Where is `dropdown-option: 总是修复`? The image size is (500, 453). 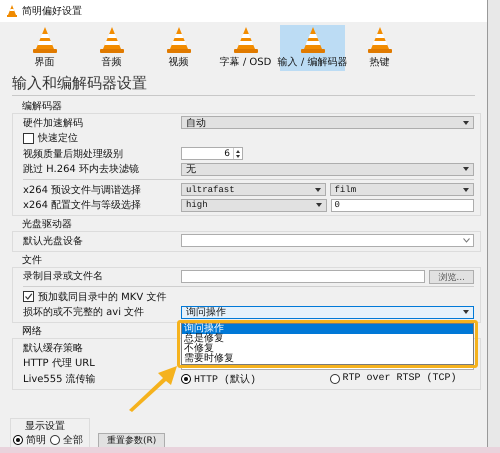 dropdown-option: 总是修复 is located at coordinates (327, 339).